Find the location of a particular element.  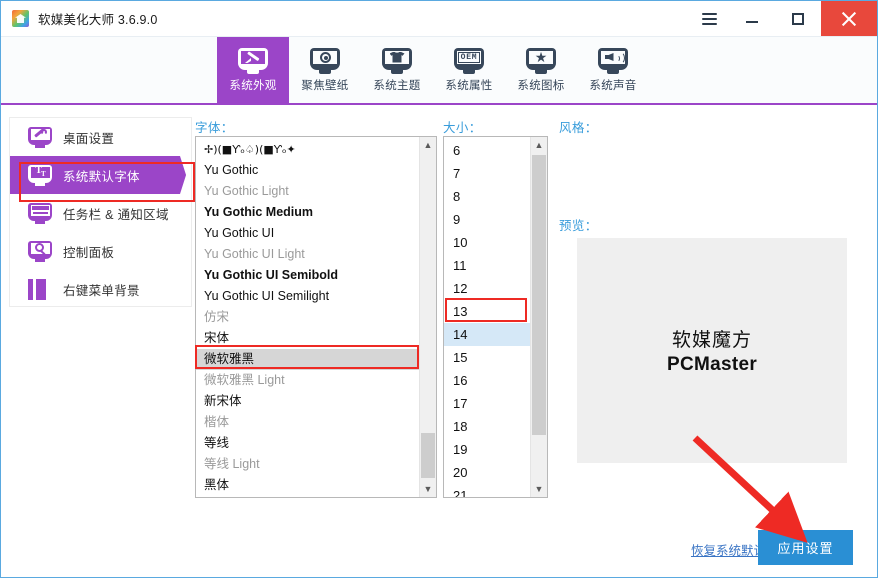

list-item: 宋体 is located at coordinates (307, 338).